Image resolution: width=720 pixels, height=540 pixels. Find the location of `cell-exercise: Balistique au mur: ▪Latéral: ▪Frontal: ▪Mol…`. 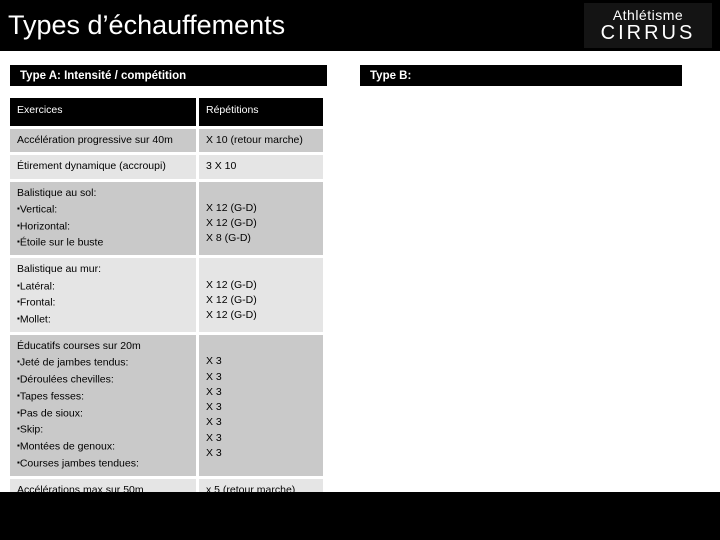

cell-exercise: Balistique au mur: ▪Latéral: ▪Frontal: ▪Mol… is located at coordinates (103, 295).